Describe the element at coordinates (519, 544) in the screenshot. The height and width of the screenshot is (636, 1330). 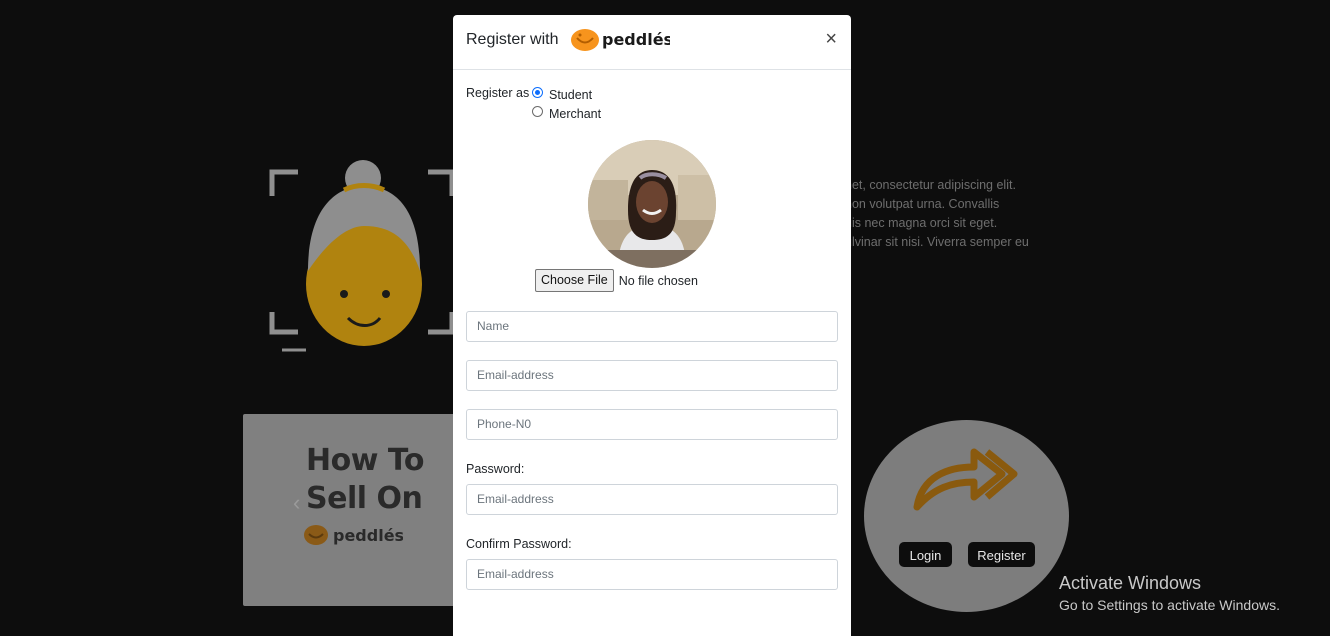
I see `confirm-password-label: Confirm Password:` at that location.